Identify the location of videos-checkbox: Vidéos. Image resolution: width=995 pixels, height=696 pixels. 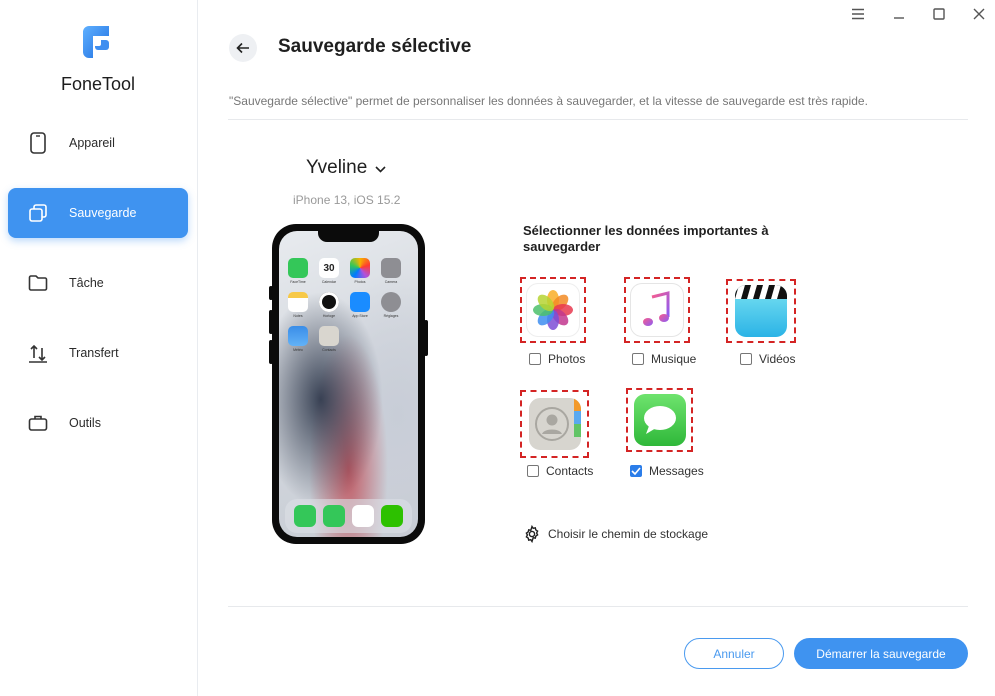
(767, 359).